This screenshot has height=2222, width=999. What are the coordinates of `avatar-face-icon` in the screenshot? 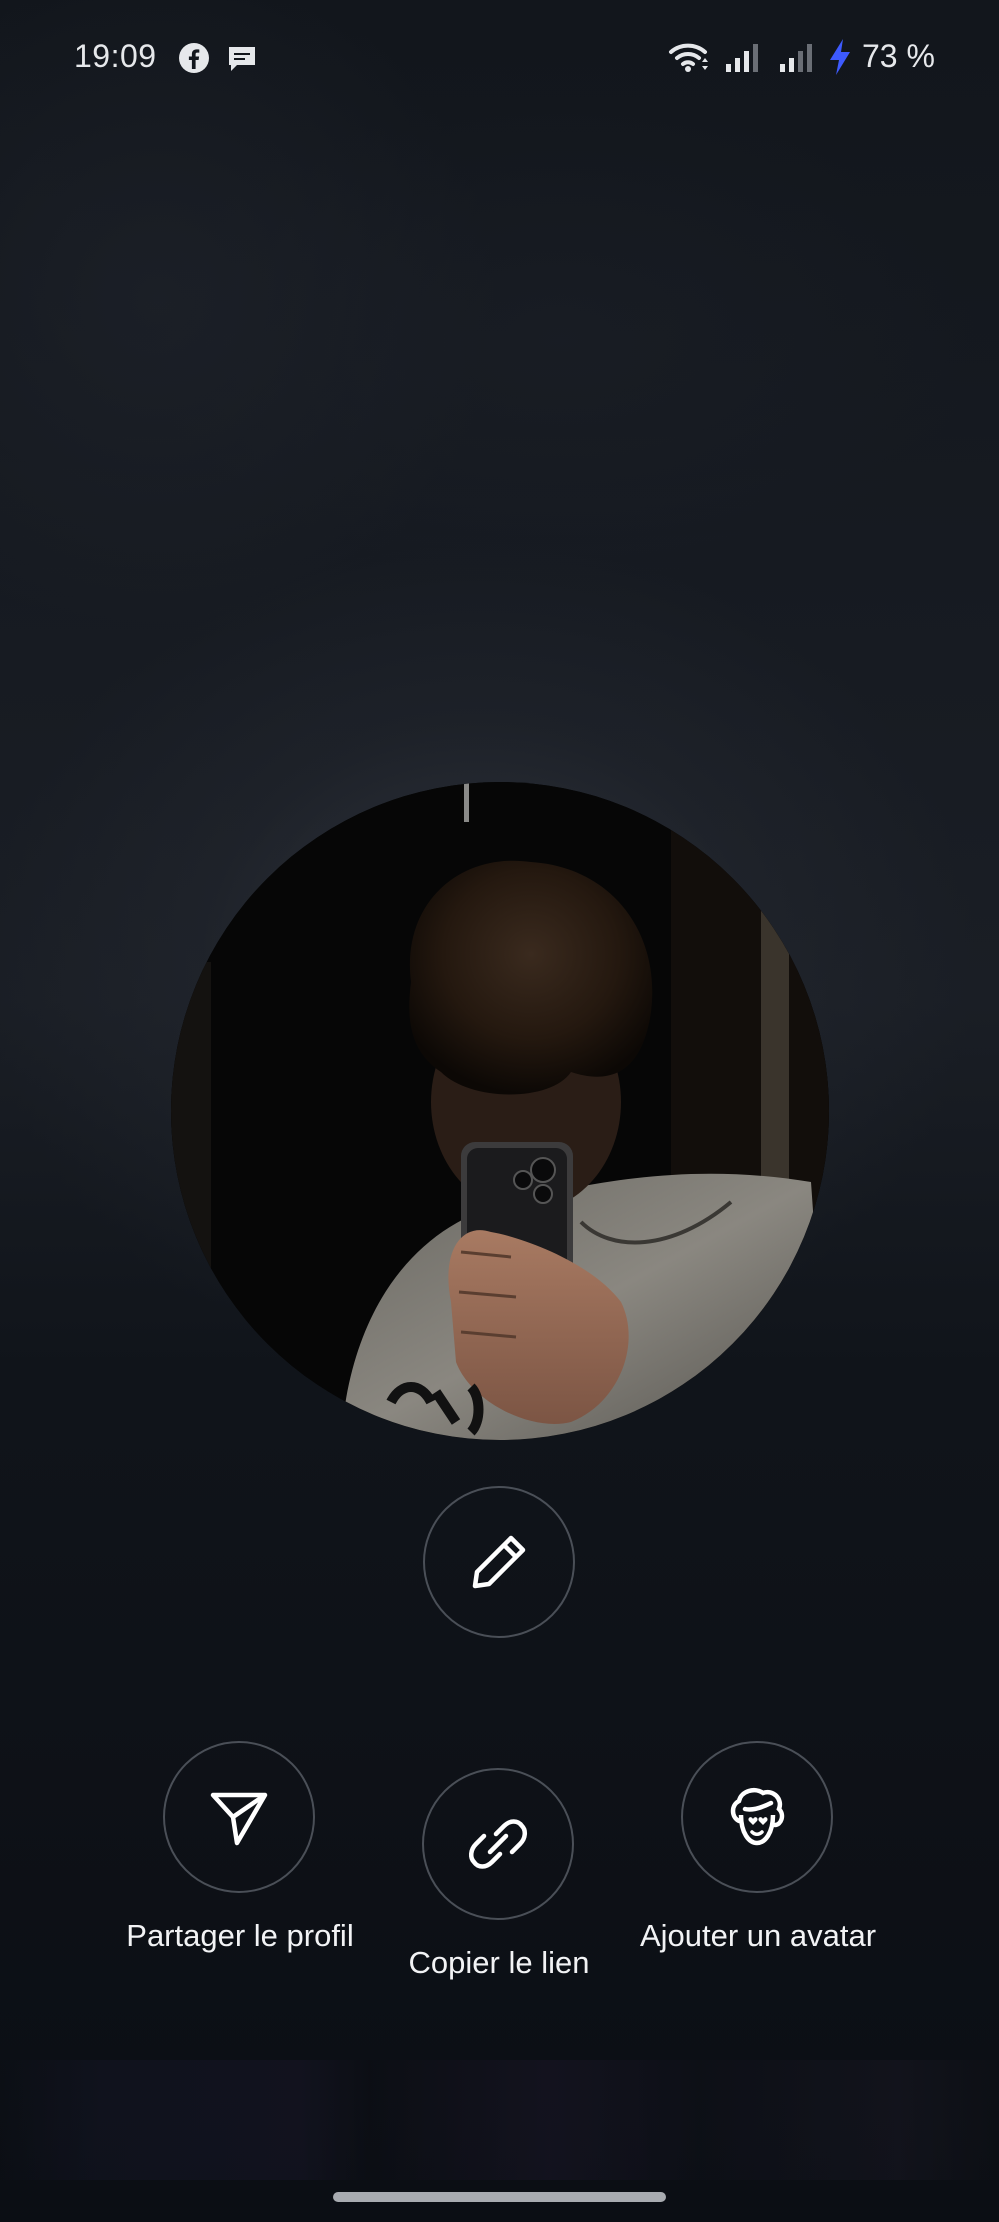 It's located at (757, 1817).